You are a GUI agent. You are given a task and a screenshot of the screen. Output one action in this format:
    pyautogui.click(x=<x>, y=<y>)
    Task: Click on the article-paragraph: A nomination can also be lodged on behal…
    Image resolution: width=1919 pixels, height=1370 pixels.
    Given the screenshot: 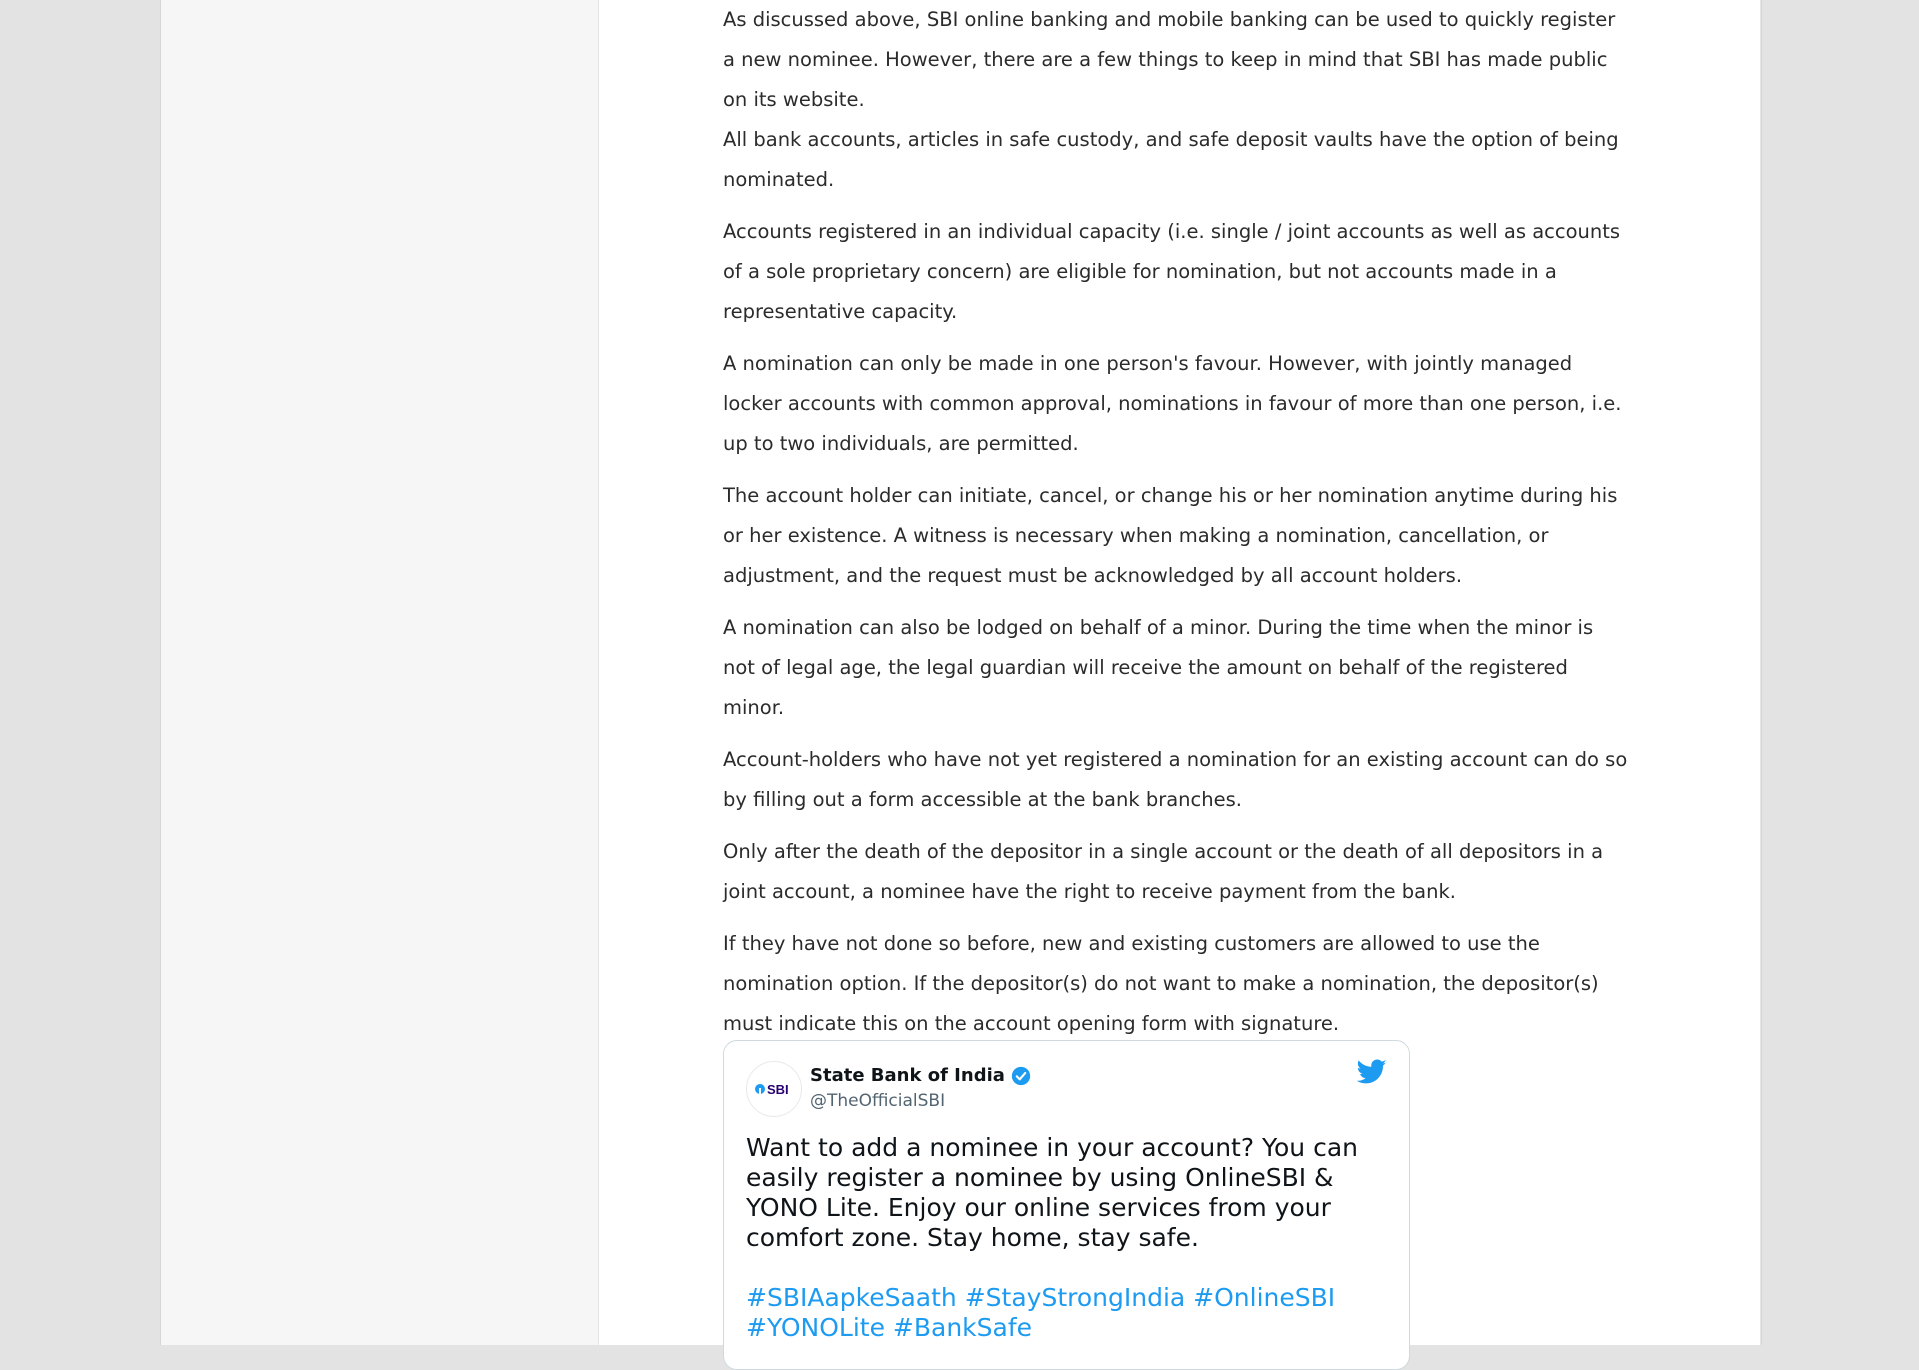 What is the action you would take?
    pyautogui.click(x=1158, y=667)
    